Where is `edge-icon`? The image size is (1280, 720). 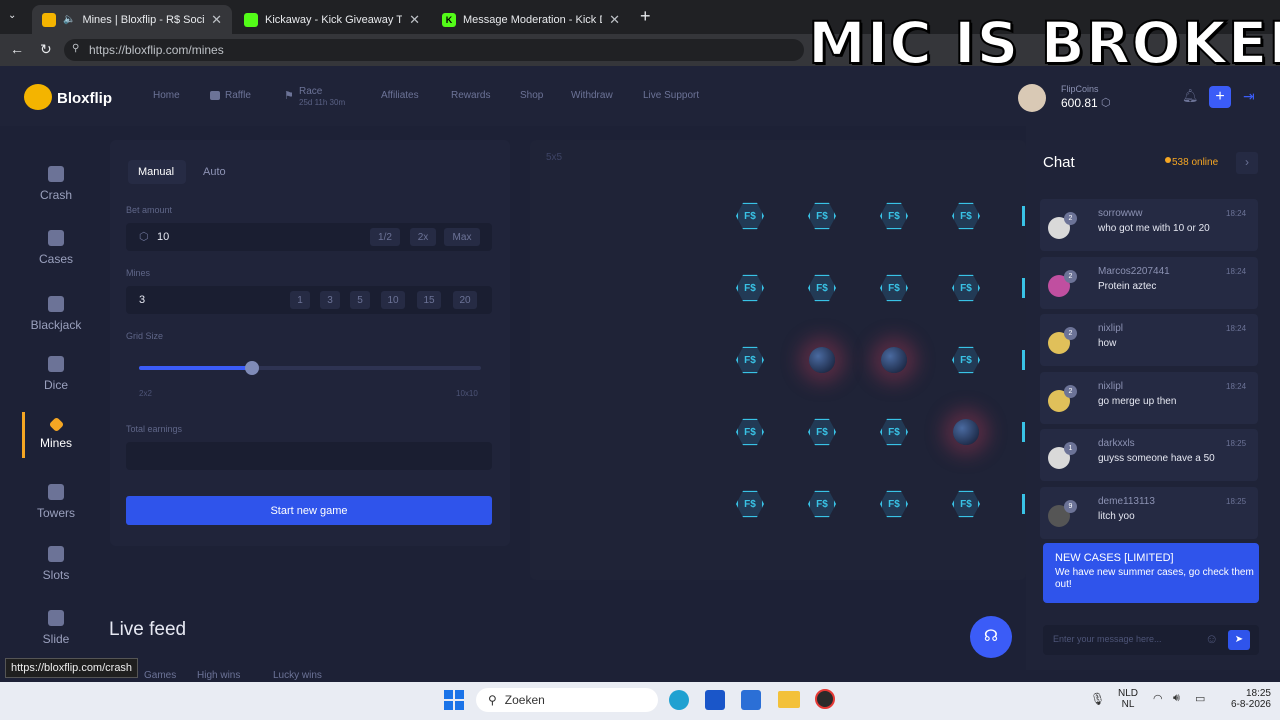 edge-icon is located at coordinates (679, 700).